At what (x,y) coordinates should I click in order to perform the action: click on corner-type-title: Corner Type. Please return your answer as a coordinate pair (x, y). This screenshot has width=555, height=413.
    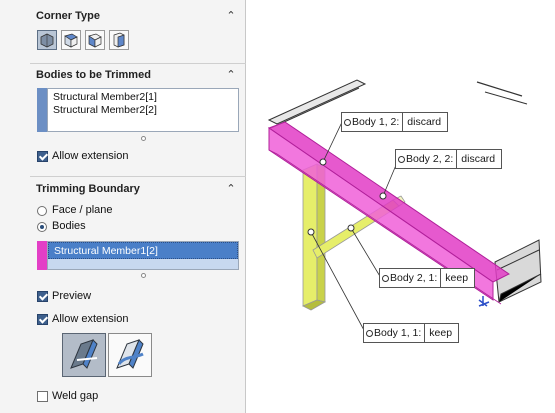
    Looking at the image, I should click on (68, 16).